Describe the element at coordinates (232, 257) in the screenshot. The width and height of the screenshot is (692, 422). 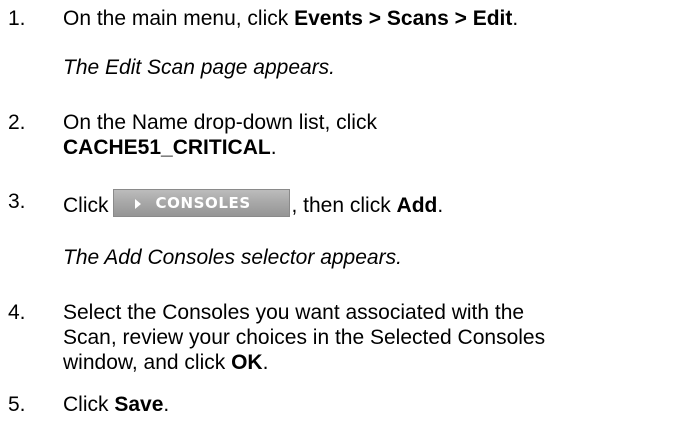
I see `step-result-note: The Add Consoles selector appears.` at that location.